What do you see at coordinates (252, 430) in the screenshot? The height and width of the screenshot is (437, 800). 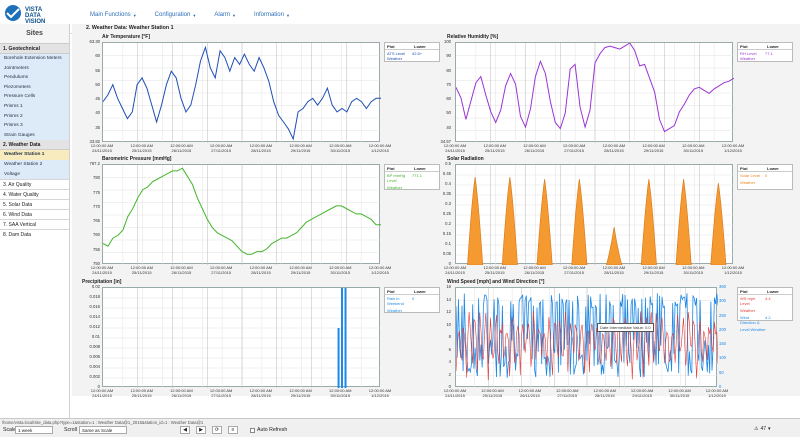 I see `checkbox-icon` at bounding box center [252, 430].